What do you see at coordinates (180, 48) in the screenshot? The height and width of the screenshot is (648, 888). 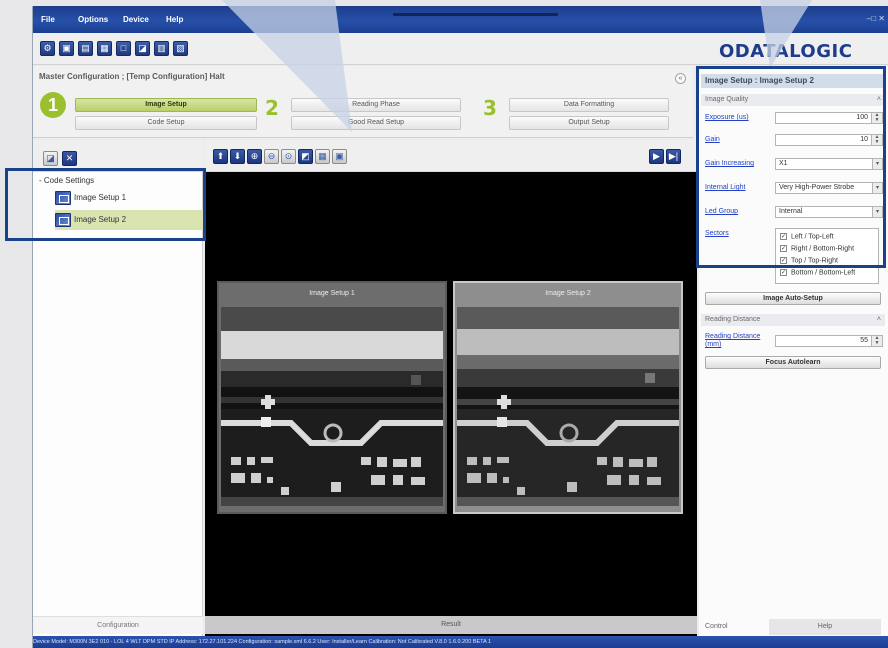 I see `statistics-icon: ▧` at bounding box center [180, 48].